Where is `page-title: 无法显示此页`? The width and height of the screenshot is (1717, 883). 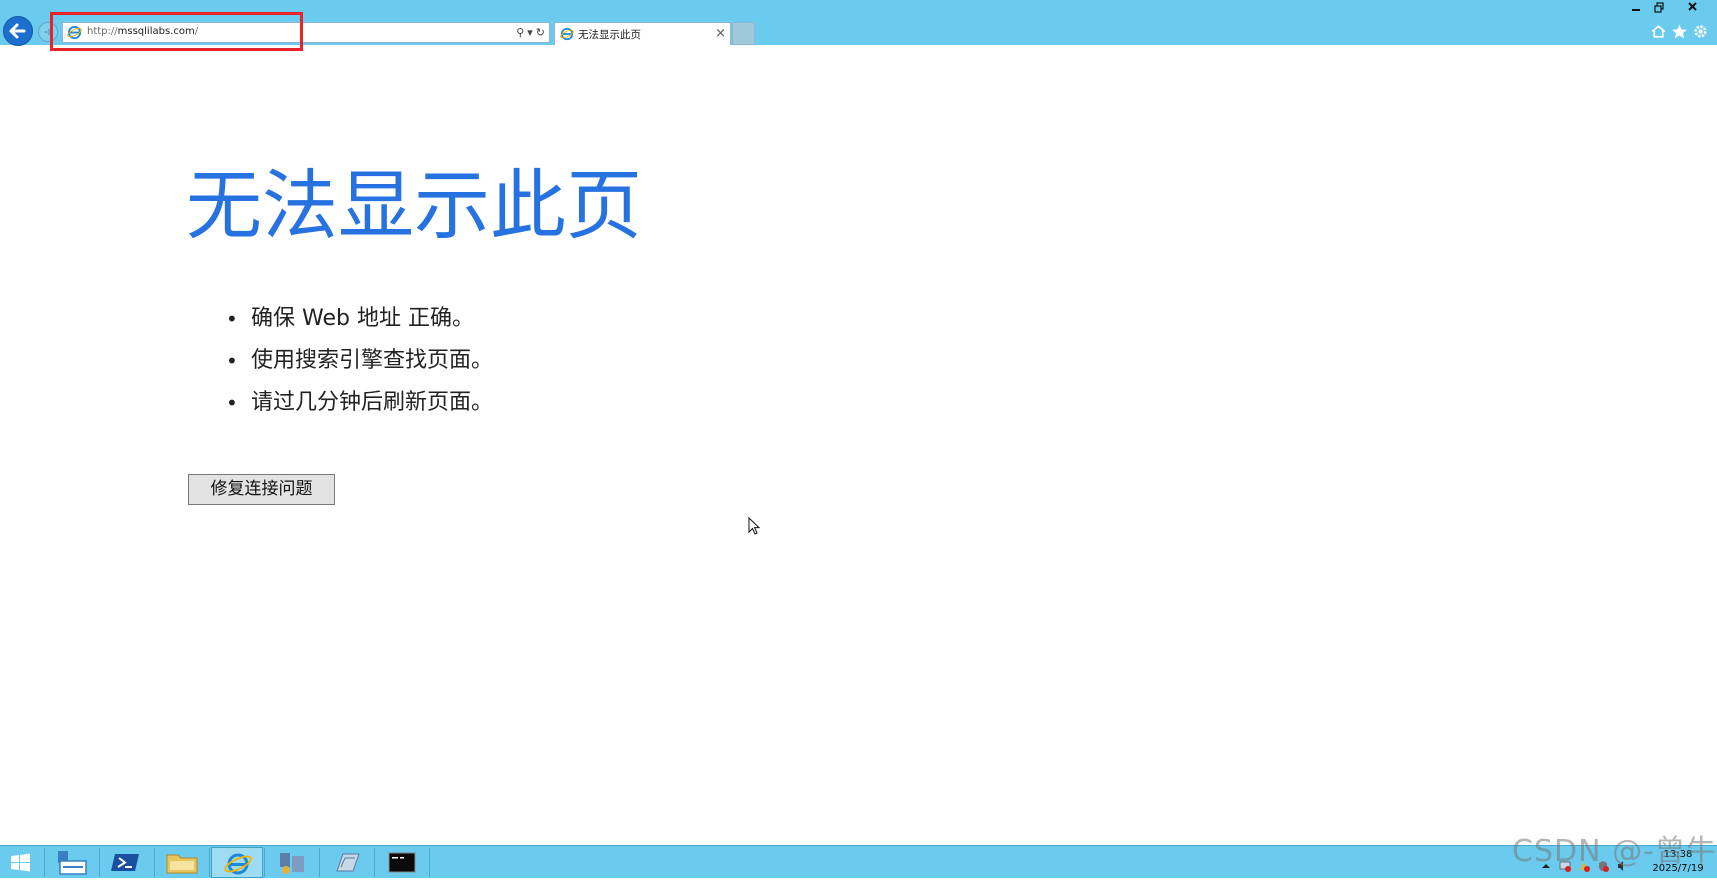
page-title: 无法显示此页 is located at coordinates (414, 205).